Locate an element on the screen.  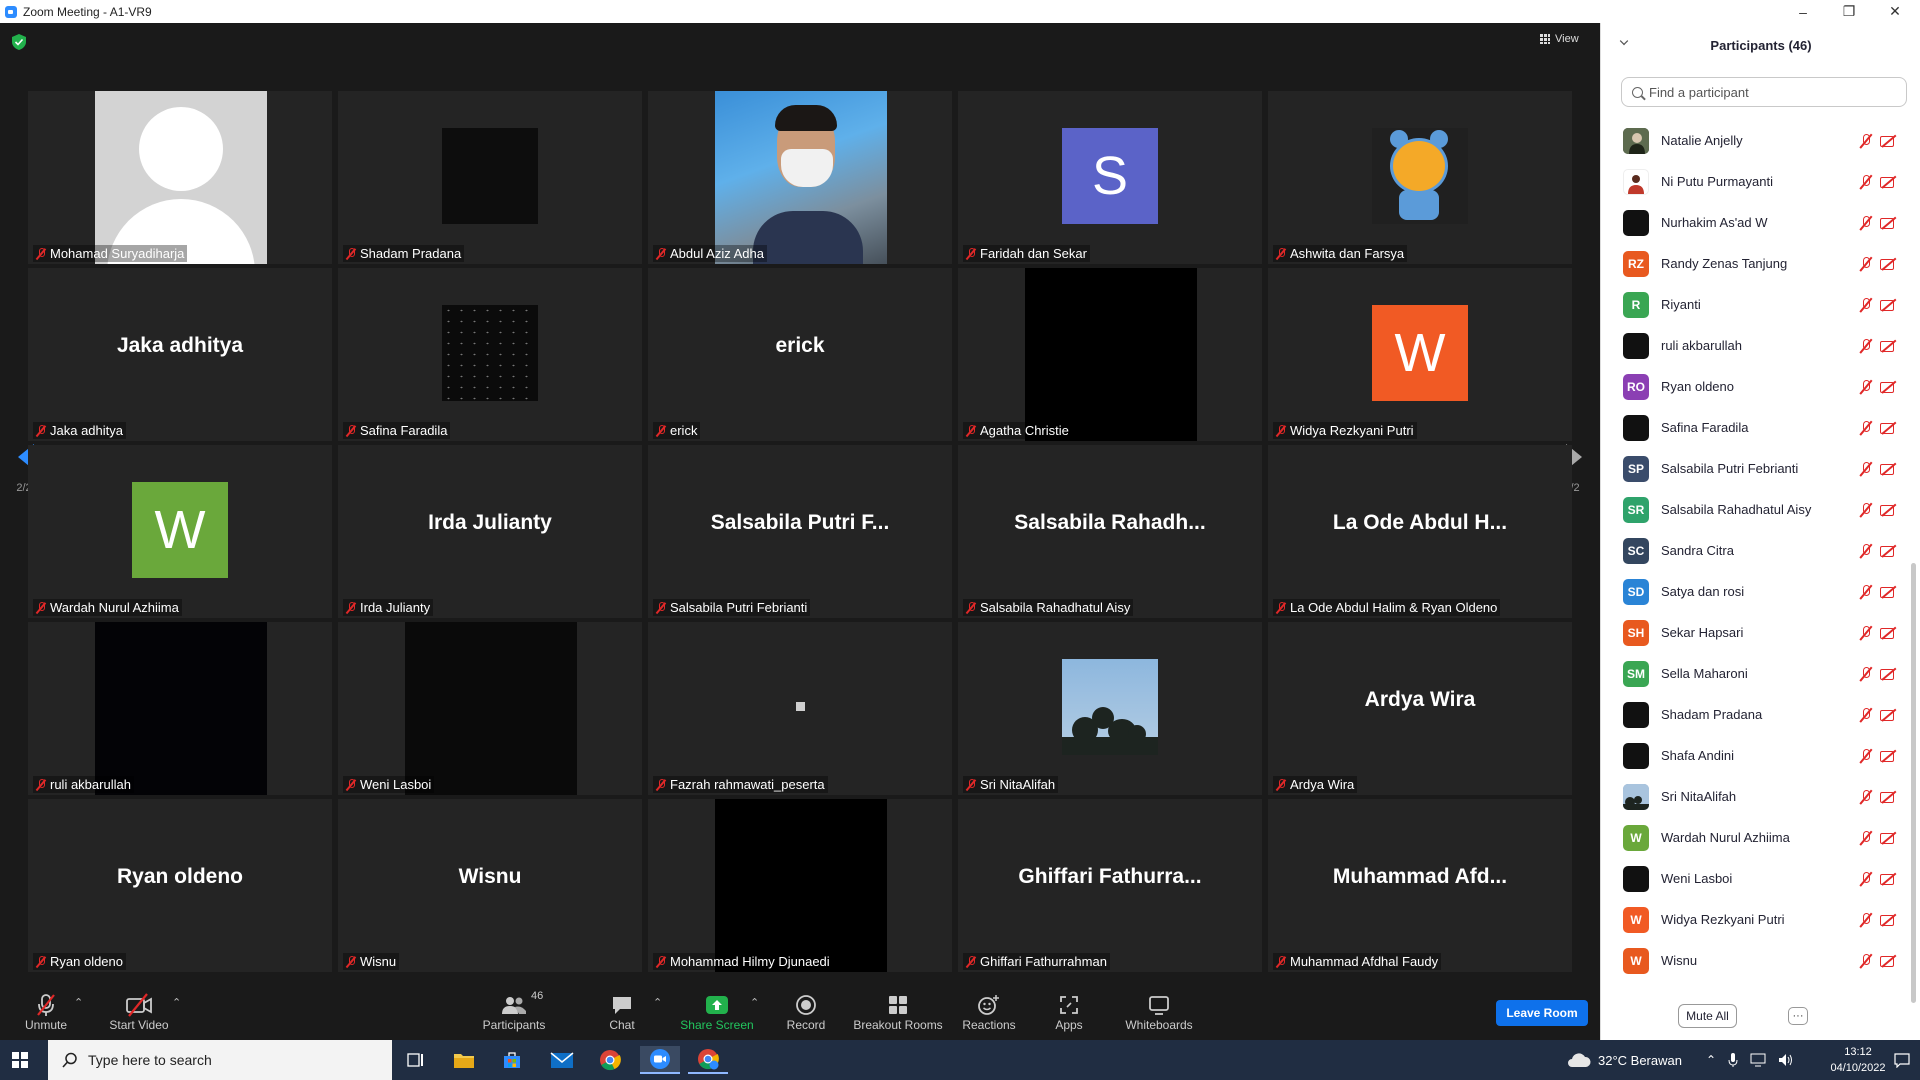
apps-button: Apps is located at coordinates (1069, 1012).